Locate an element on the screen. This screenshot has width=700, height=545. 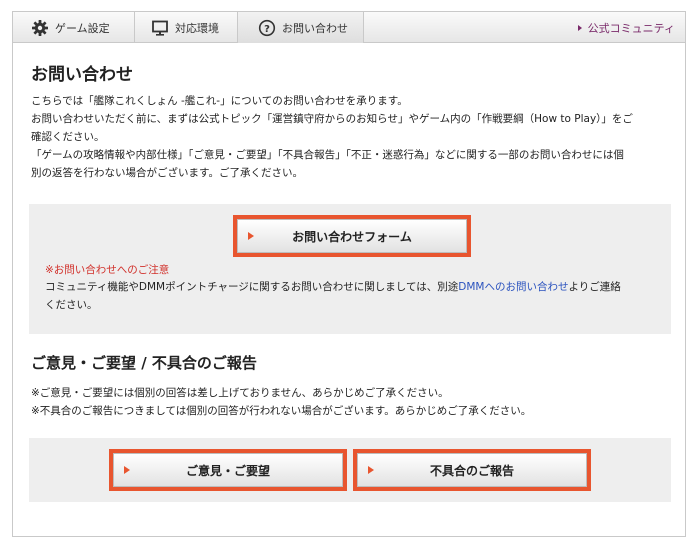
gear-icon is located at coordinates (40, 28).